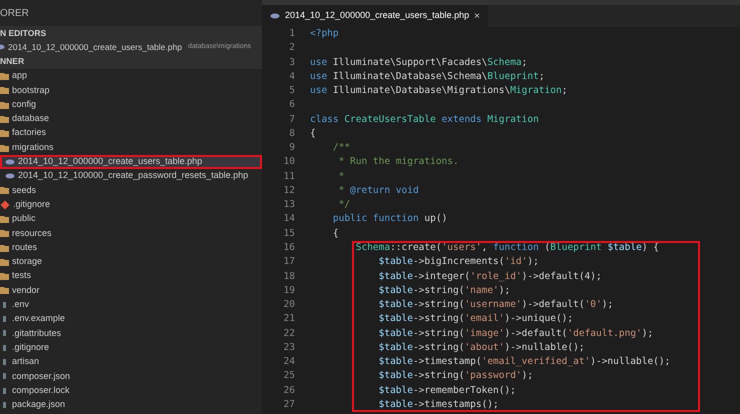  Describe the element at coordinates (131, 76) in the screenshot. I see `folder-item: app` at that location.